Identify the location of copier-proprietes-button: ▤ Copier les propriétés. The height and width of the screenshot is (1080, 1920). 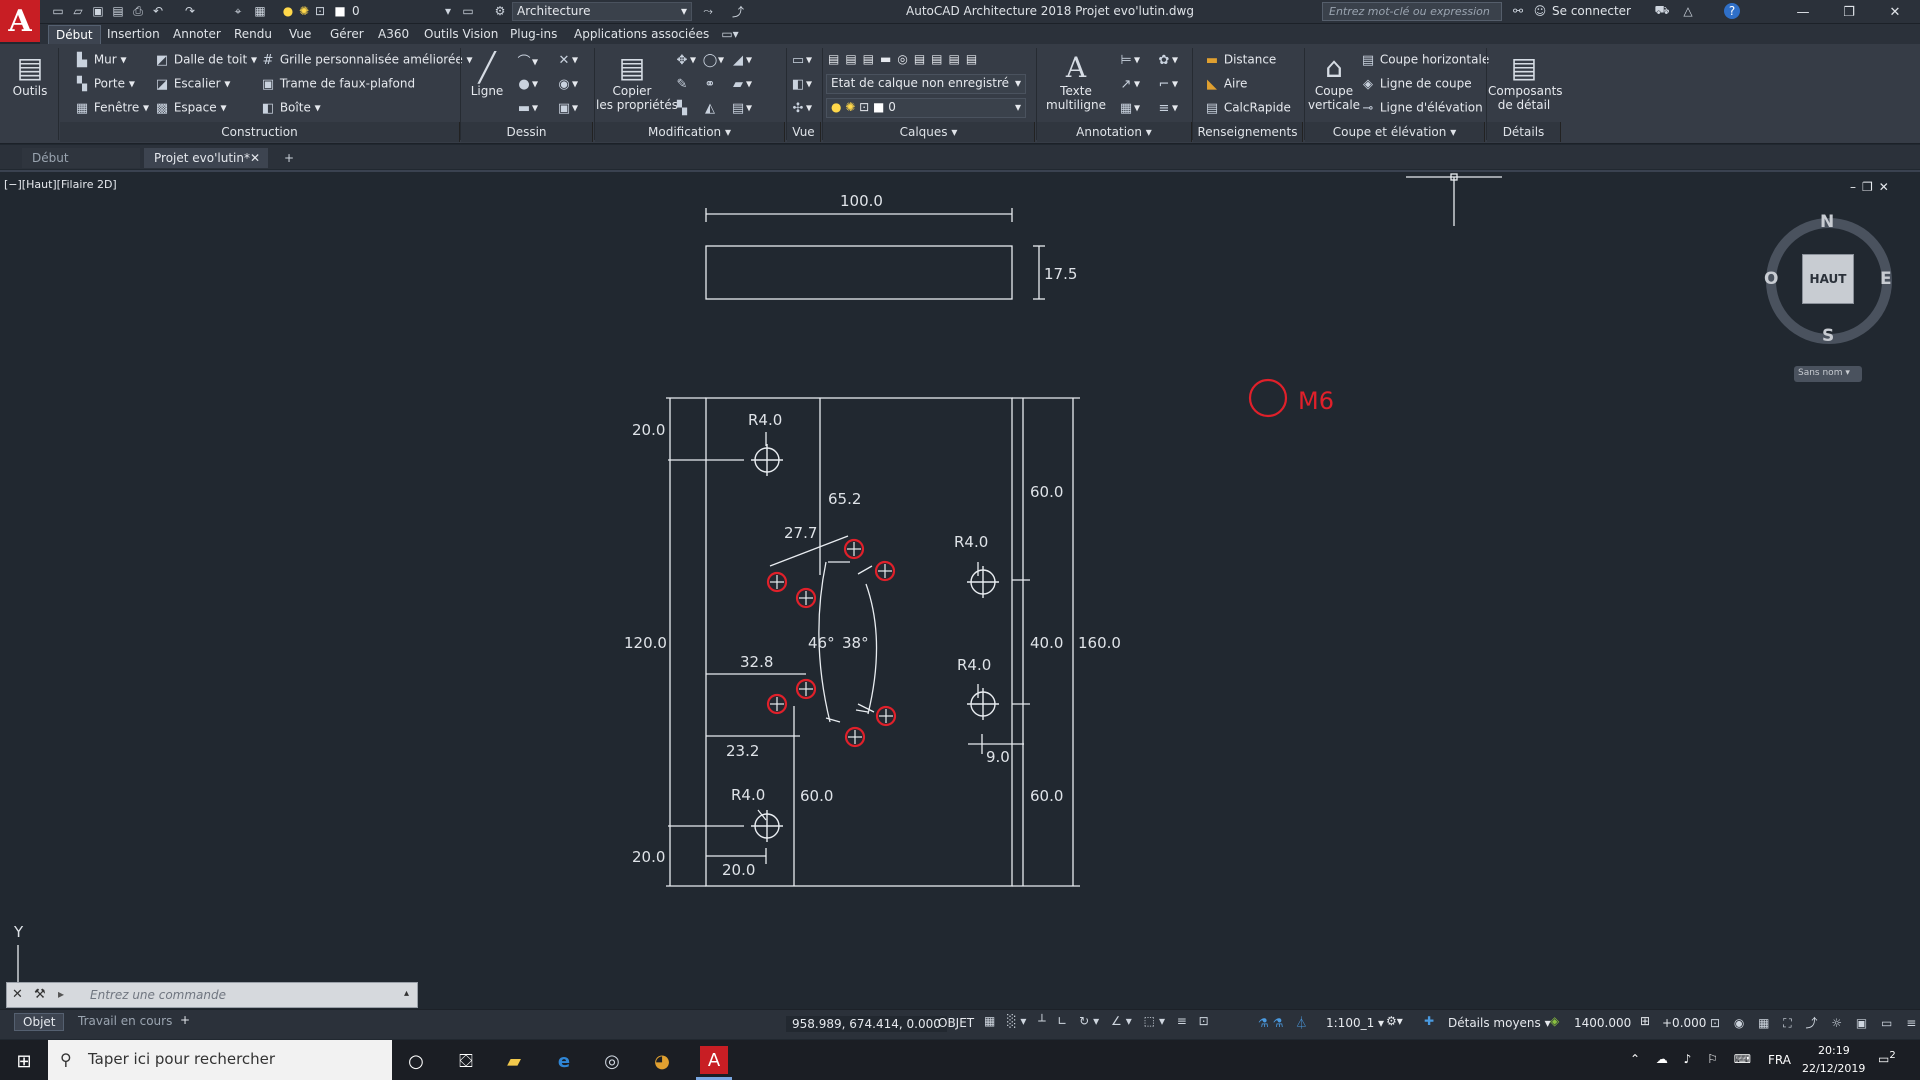
(637, 81).